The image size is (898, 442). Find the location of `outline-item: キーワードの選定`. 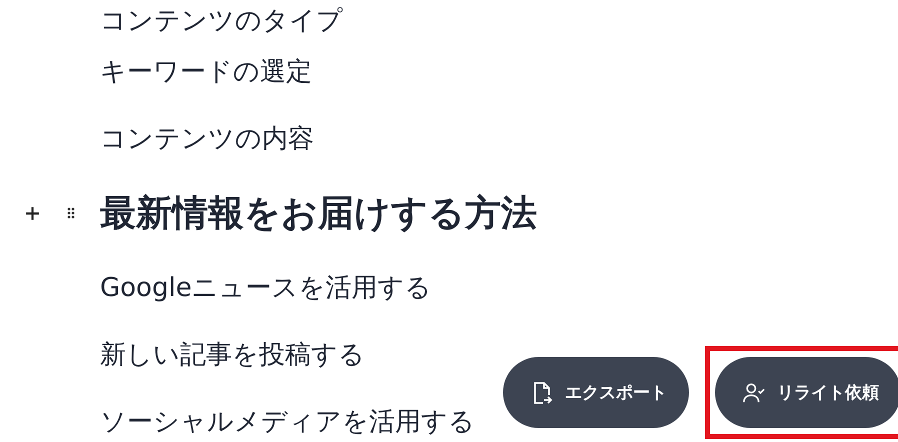

outline-item: キーワードの選定 is located at coordinates (206, 72).